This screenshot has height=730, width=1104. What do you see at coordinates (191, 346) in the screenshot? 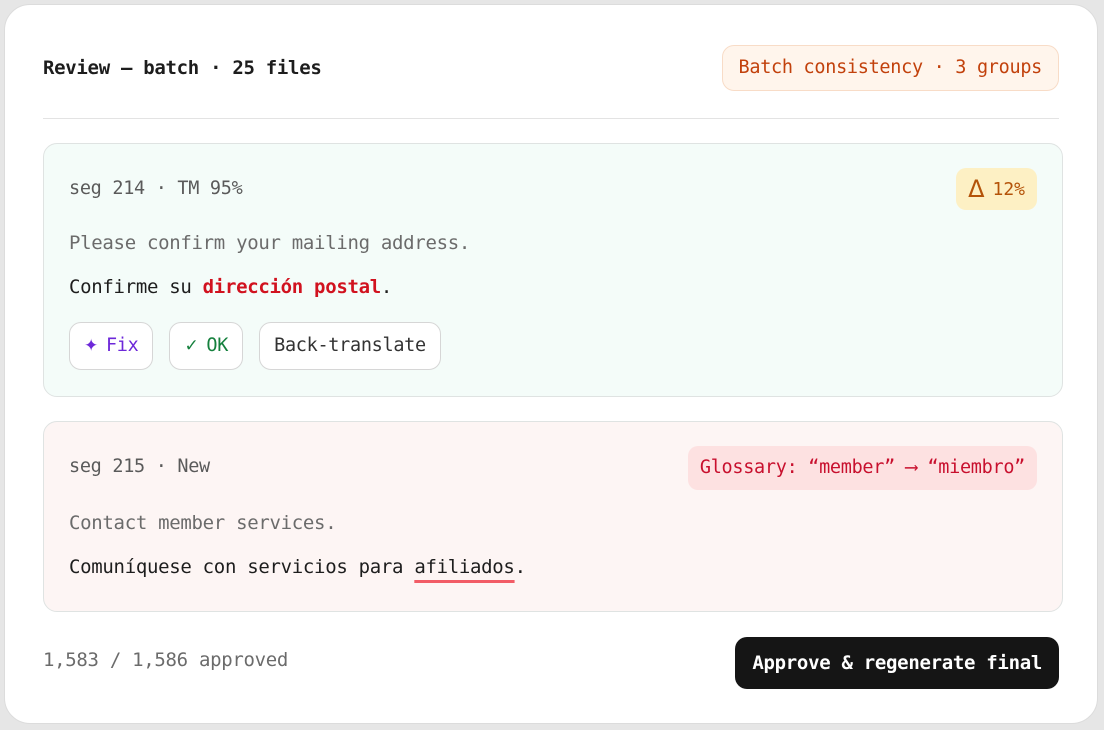
I see `check-icon: ✓` at bounding box center [191, 346].